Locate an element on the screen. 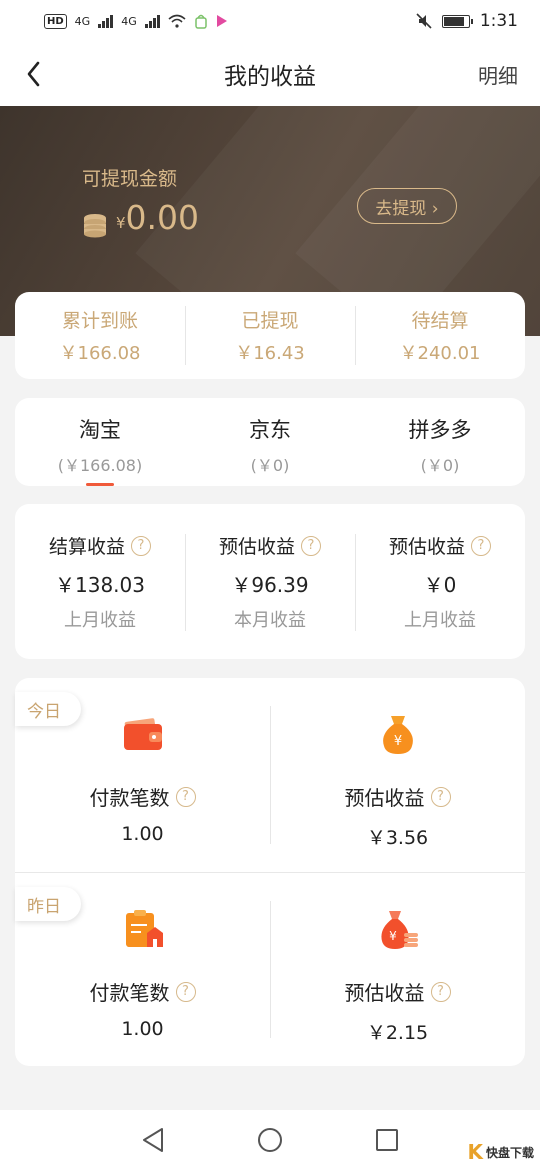 This screenshot has height=1170, width=540. earnings-summary-card: 累计到账 ￥166.08 已提现 ￥16.43 待结算 ￥240.01 is located at coordinates (270, 335).